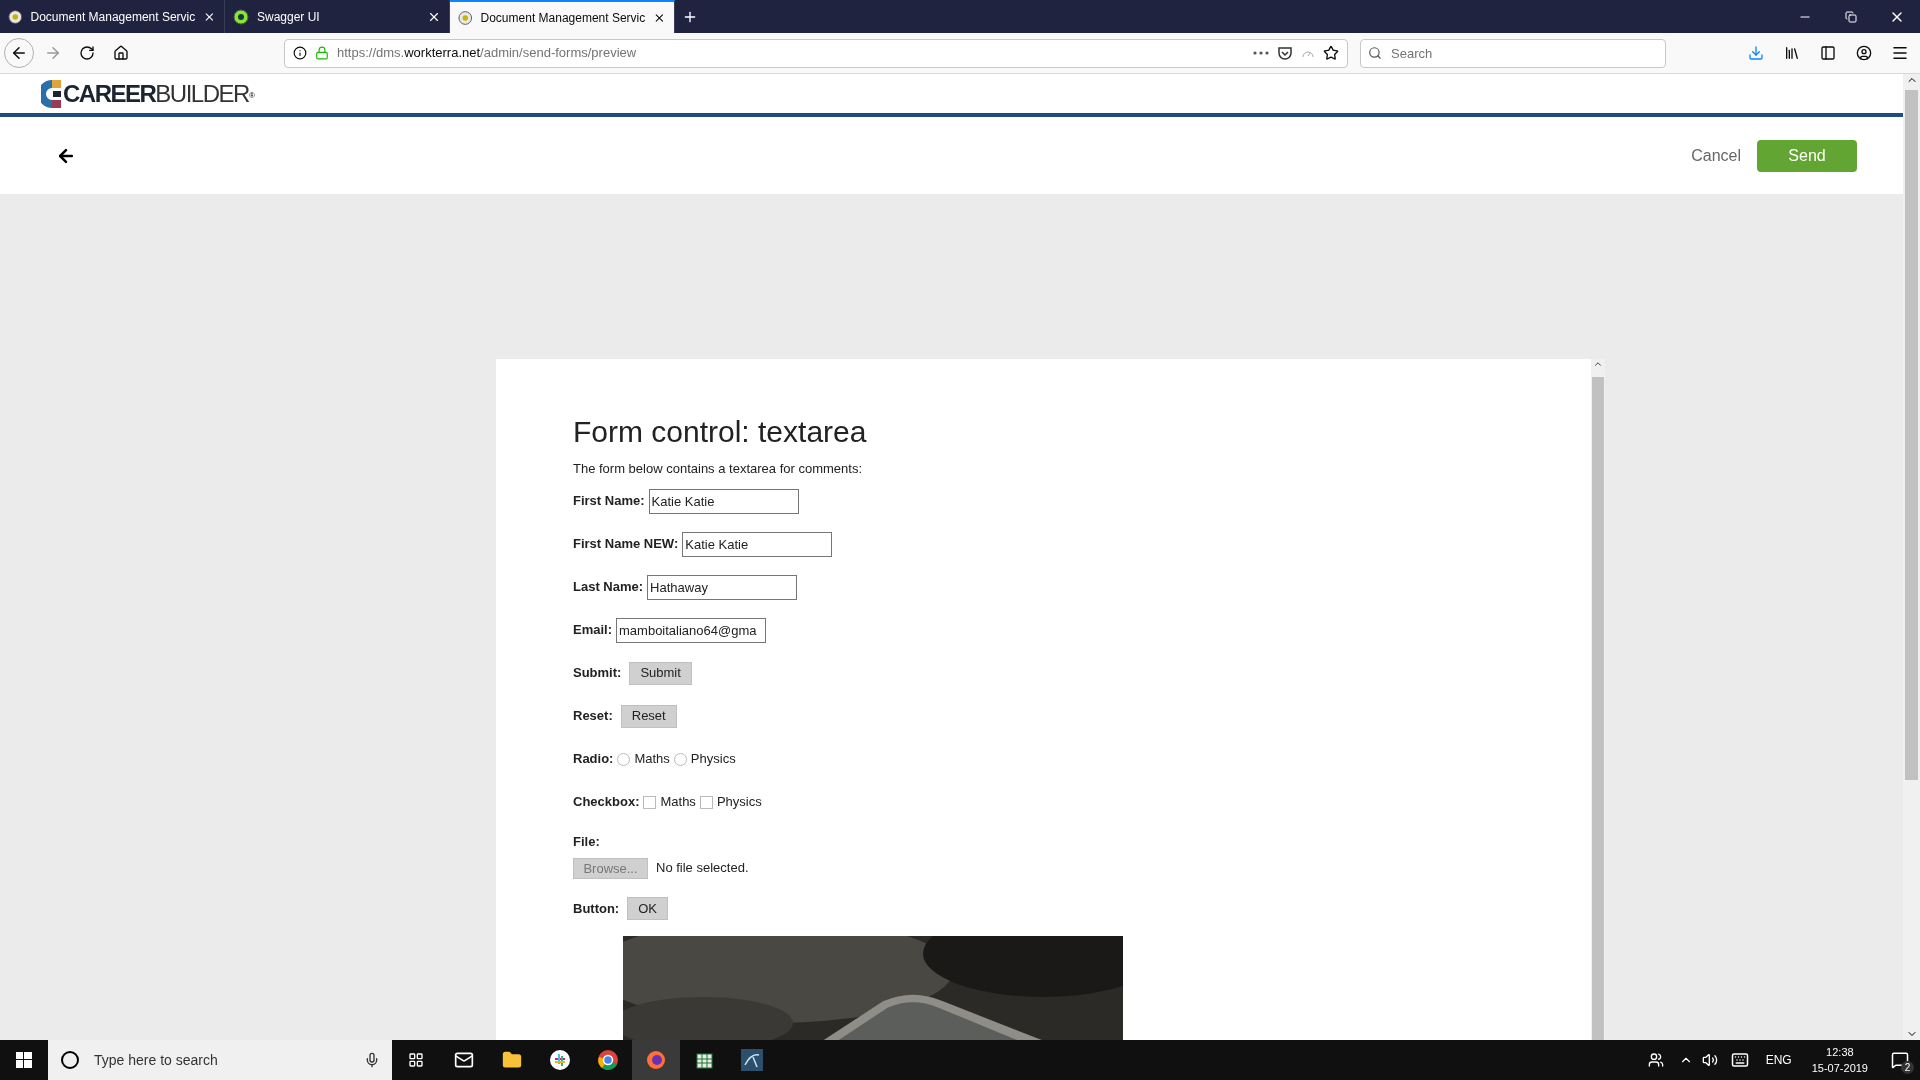 The height and width of the screenshot is (1080, 1920). Describe the element at coordinates (1331, 53) in the screenshot. I see `star-icon` at that location.